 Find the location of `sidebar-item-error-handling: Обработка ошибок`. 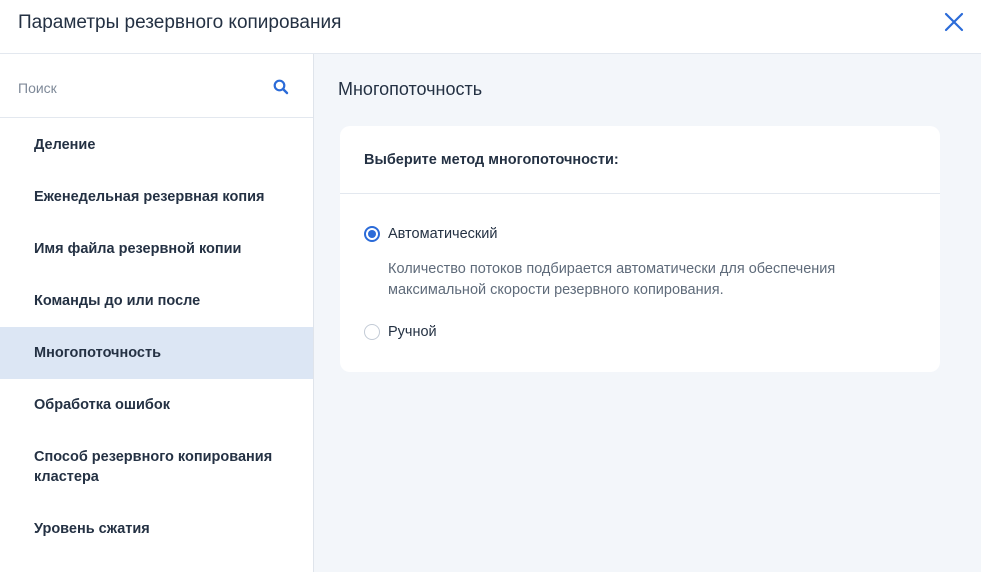

sidebar-item-error-handling: Обработка ошибок is located at coordinates (156, 405).